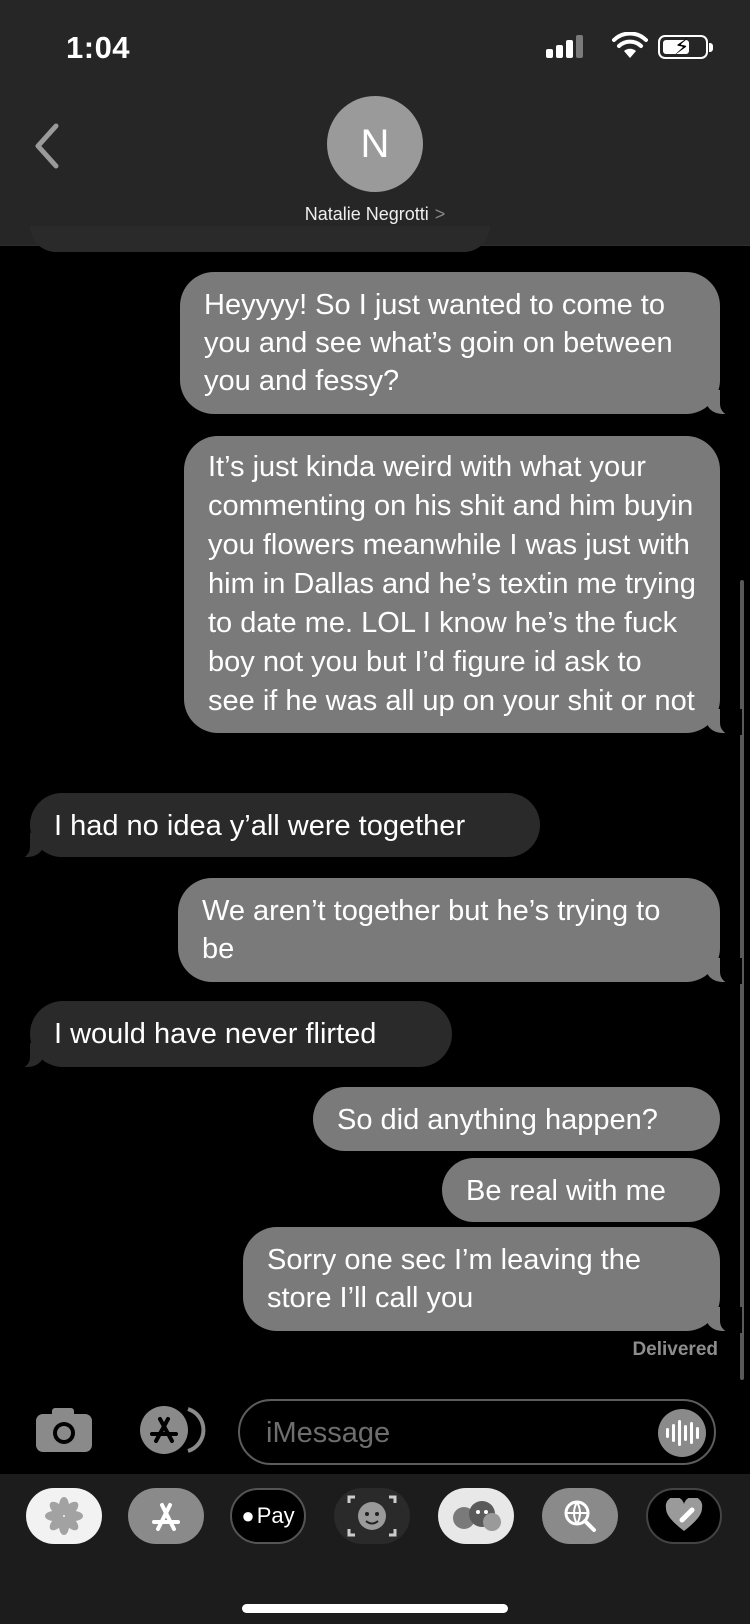 This screenshot has width=750, height=1624. I want to click on status-icons: ⚡, so click(631, 47).